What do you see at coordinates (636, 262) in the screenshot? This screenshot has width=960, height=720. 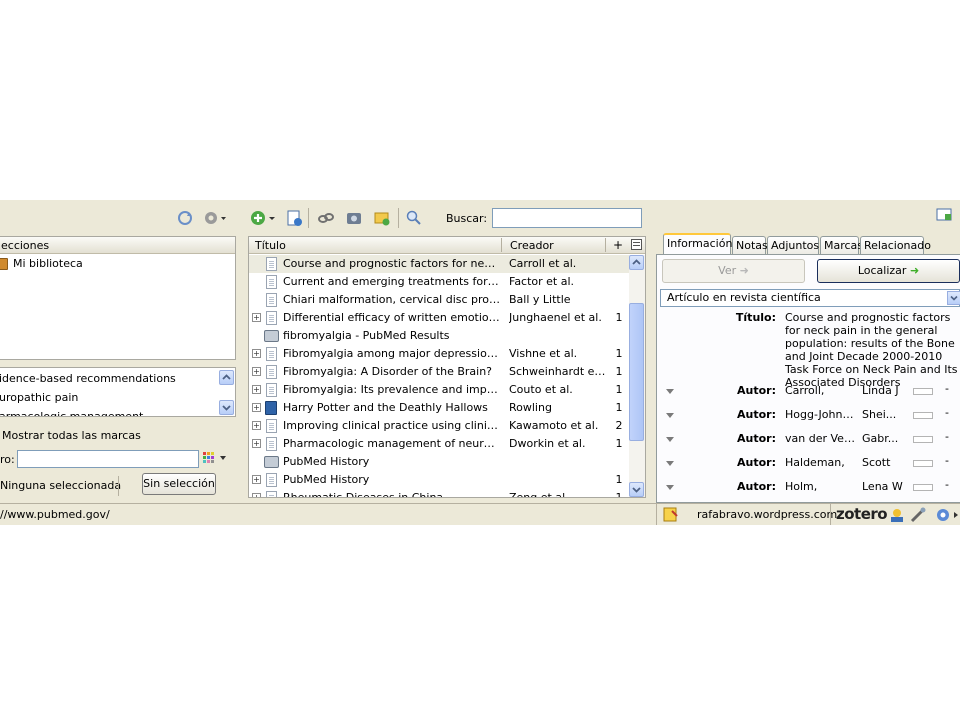 I see `items-scroll-up` at bounding box center [636, 262].